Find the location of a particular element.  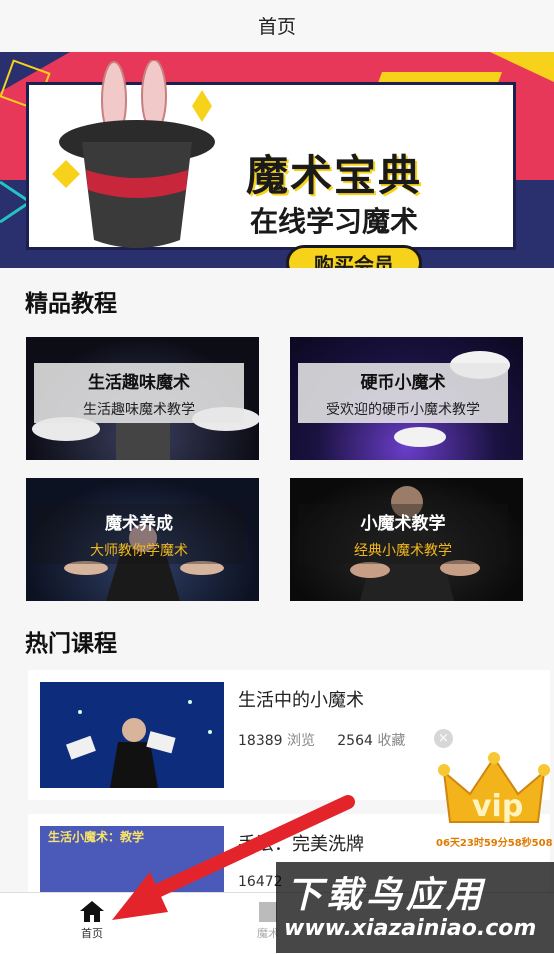

tab-home: 首页 is located at coordinates (92, 920).